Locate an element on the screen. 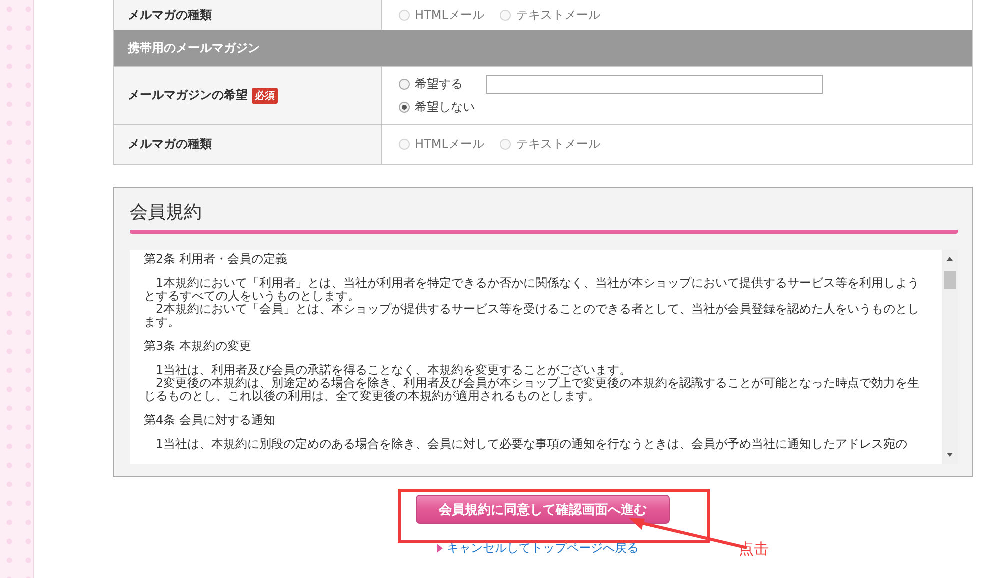  terms-title: 会員規約 is located at coordinates (544, 217).